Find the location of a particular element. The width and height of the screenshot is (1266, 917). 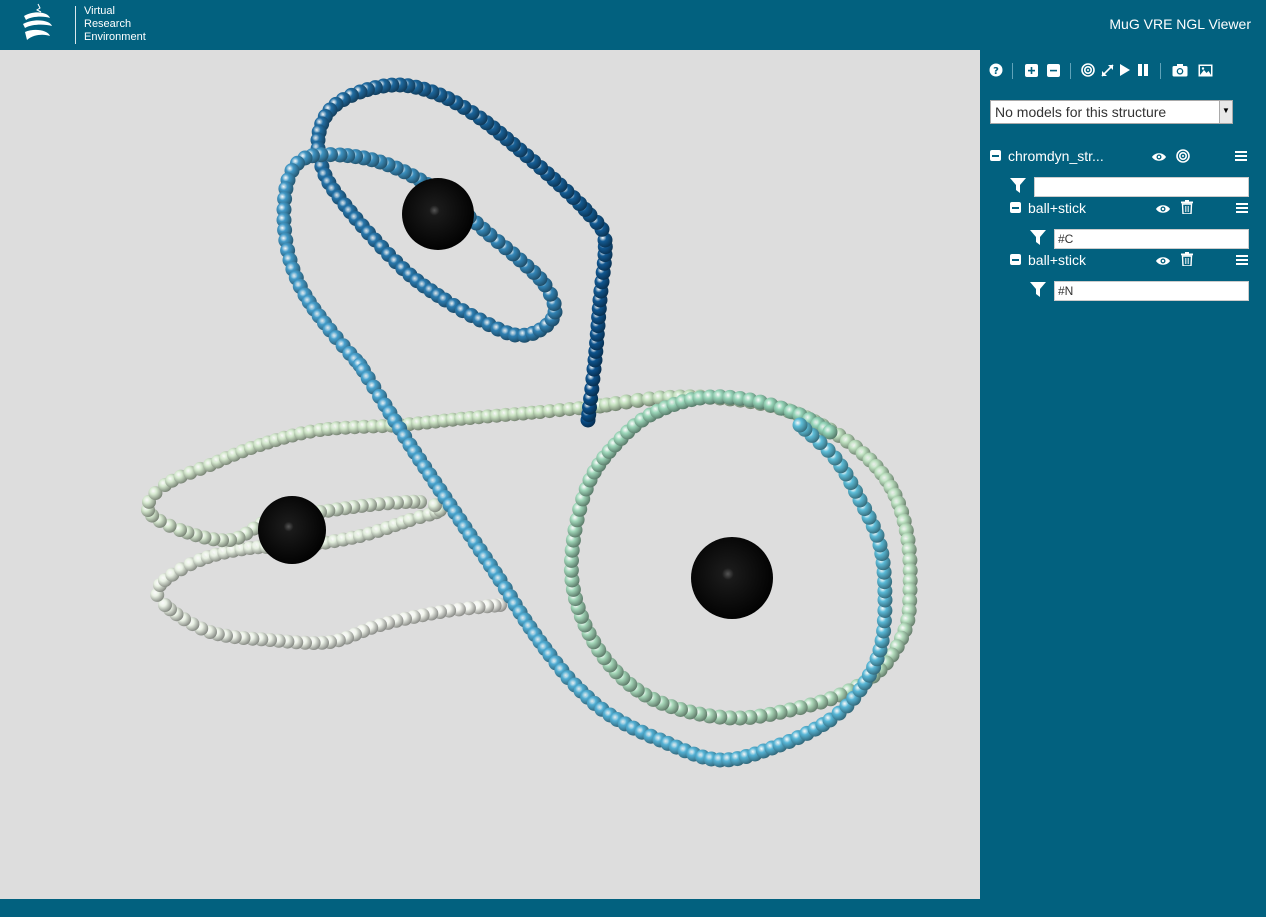

zoom-out-icon is located at coordinates (1053, 70).